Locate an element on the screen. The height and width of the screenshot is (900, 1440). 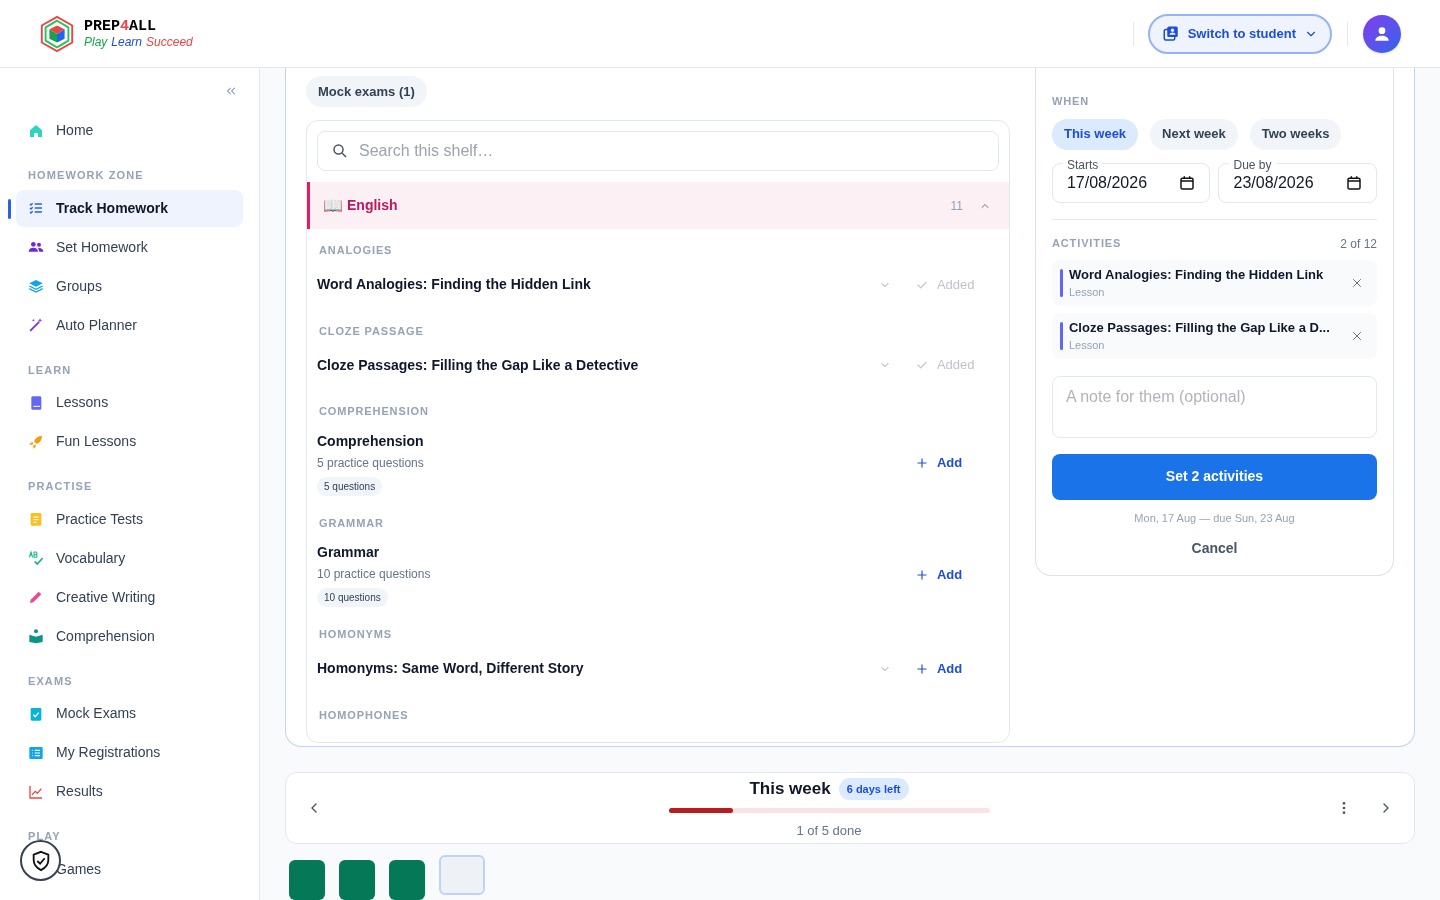
sidebar-item: Comprehension is located at coordinates (129, 636).